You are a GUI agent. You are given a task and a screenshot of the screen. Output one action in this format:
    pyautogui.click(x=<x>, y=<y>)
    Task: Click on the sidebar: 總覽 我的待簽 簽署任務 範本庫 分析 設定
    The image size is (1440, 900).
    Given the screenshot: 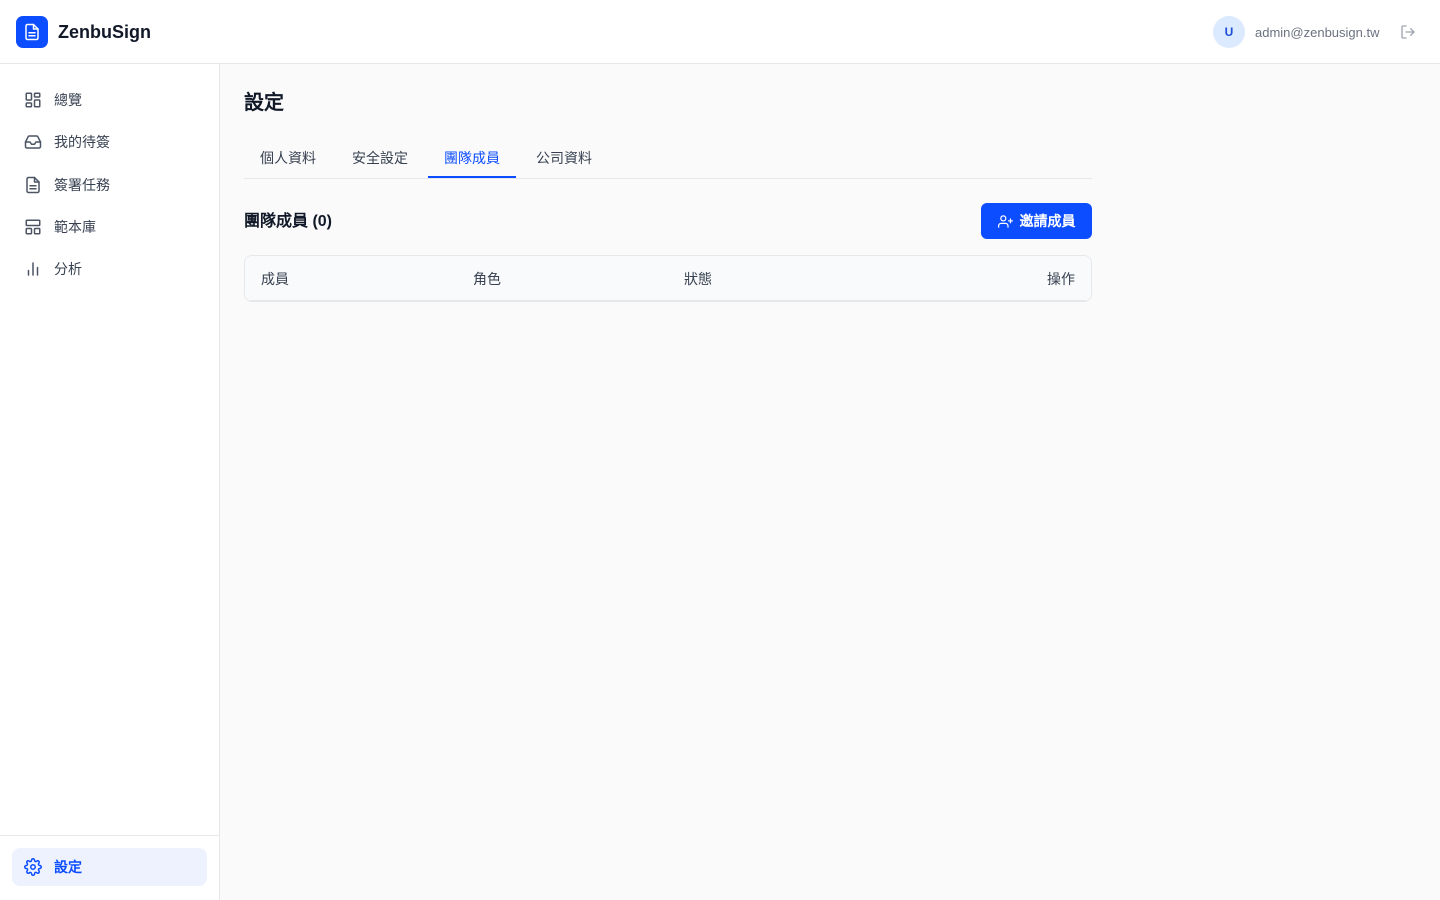 What is the action you would take?
    pyautogui.click(x=110, y=482)
    